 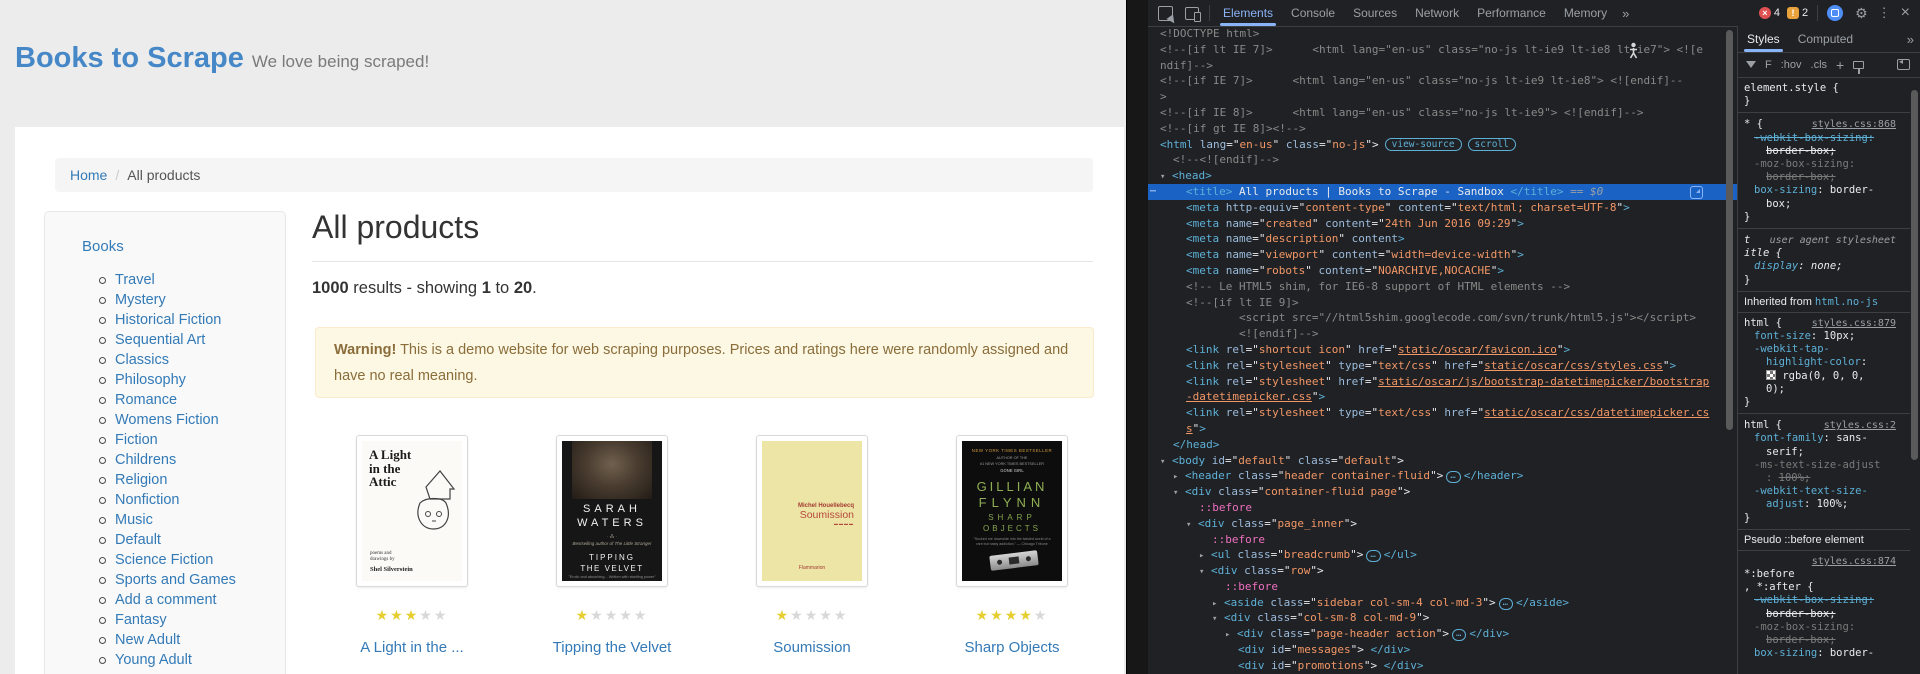 I want to click on tab-performance: Performance, so click(x=1511, y=13).